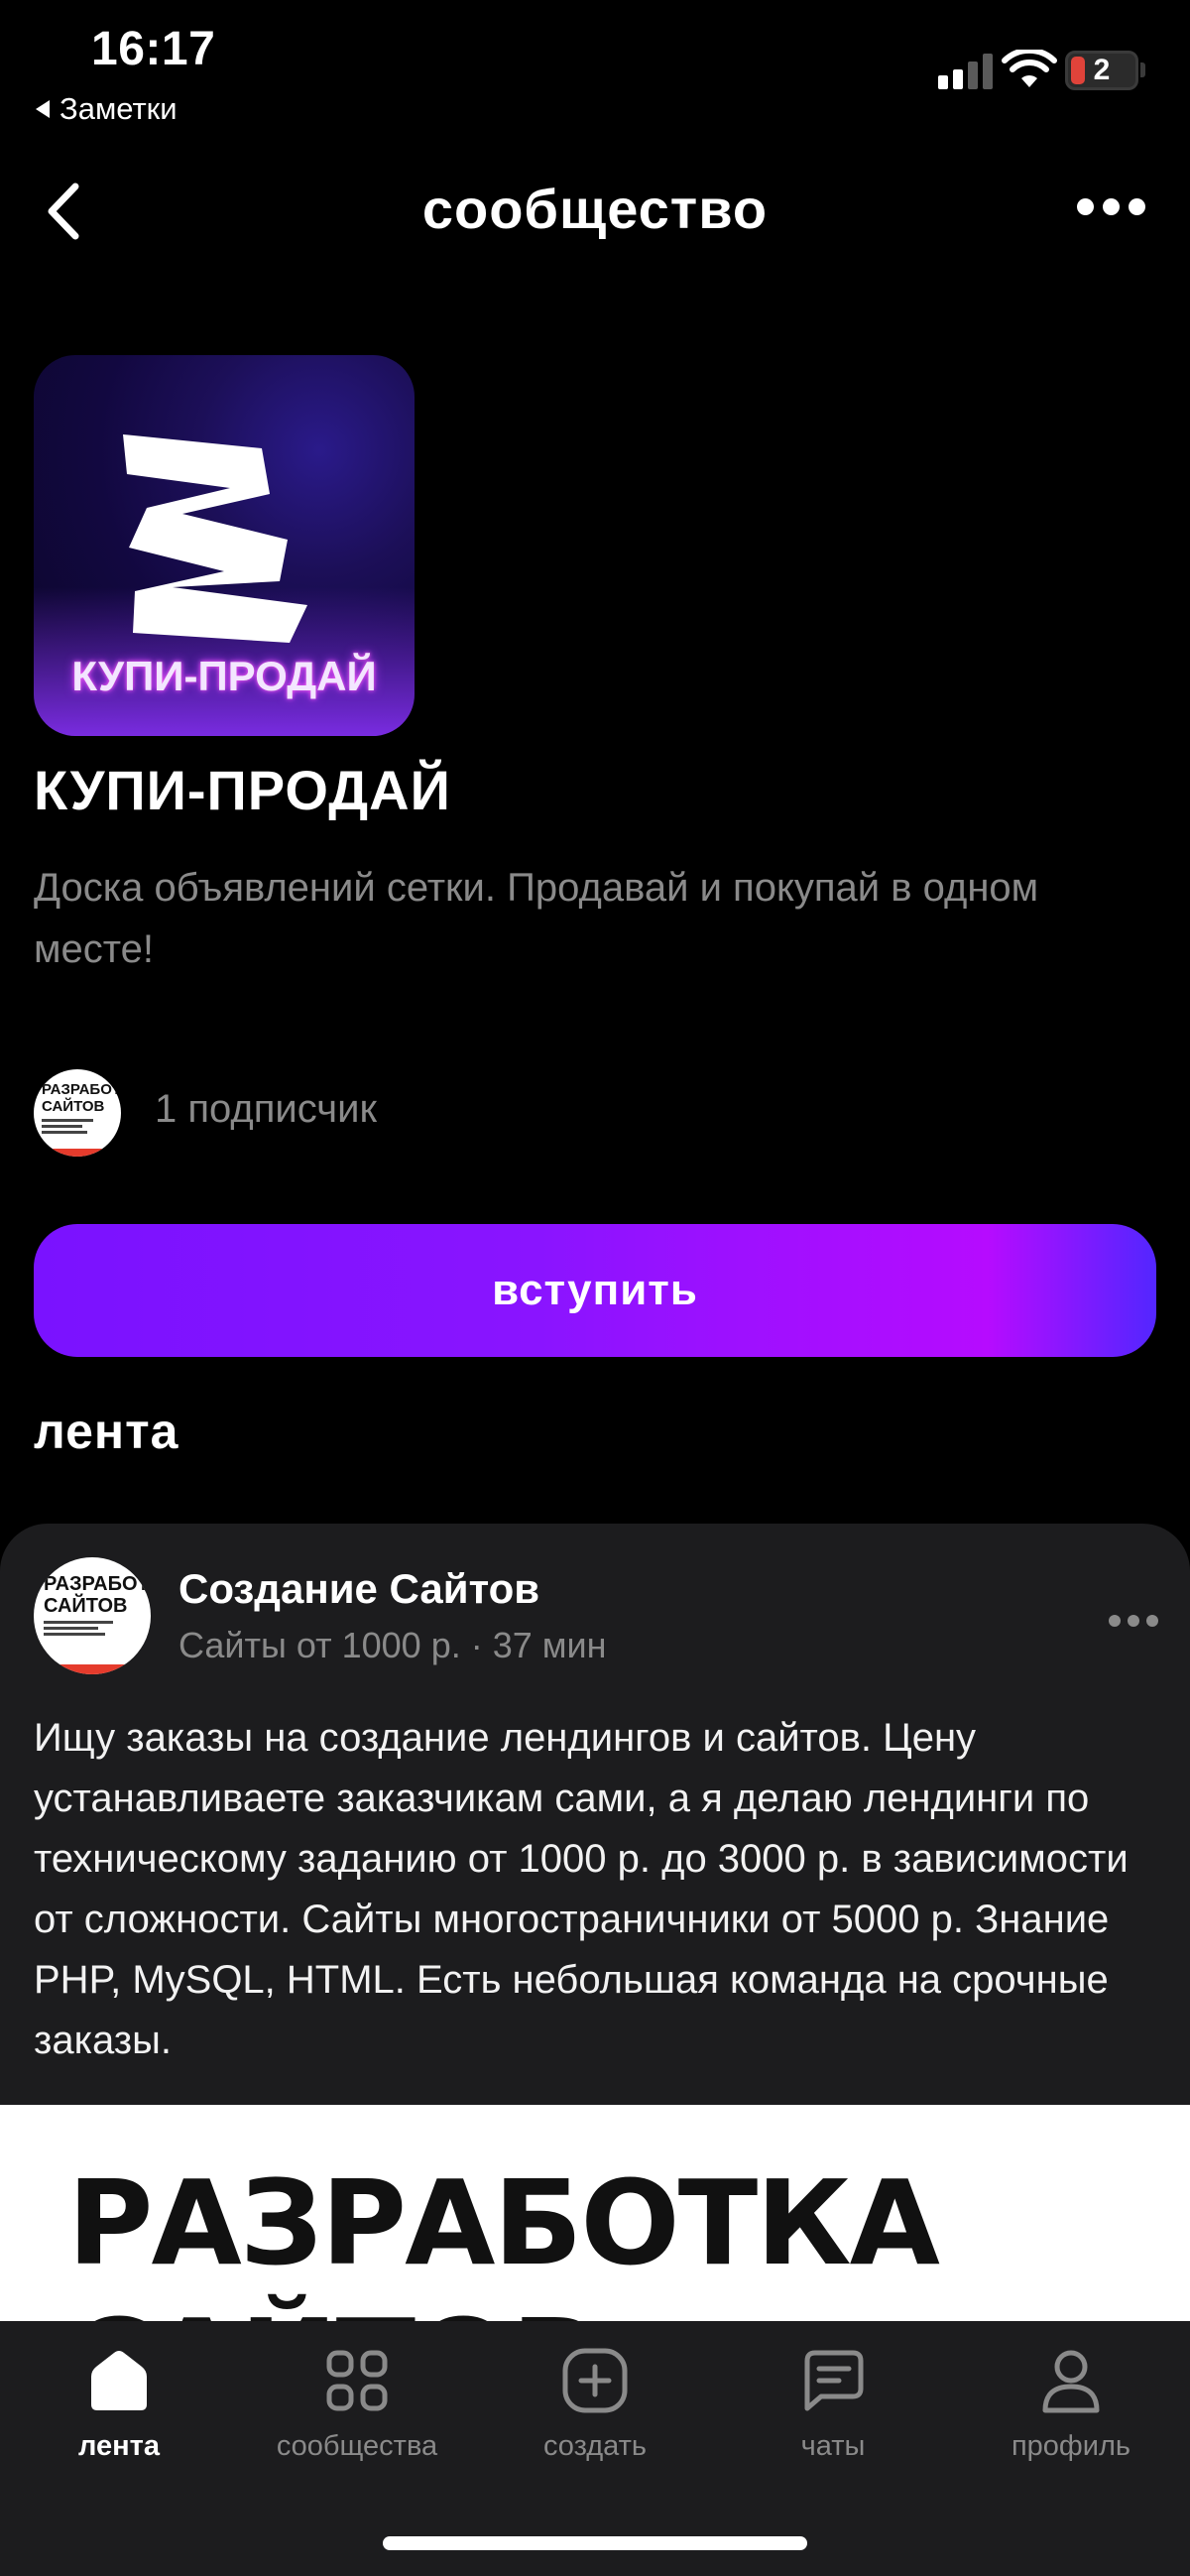 This screenshot has height=2576, width=1190. I want to click on tab-label: лента, so click(118, 2446).